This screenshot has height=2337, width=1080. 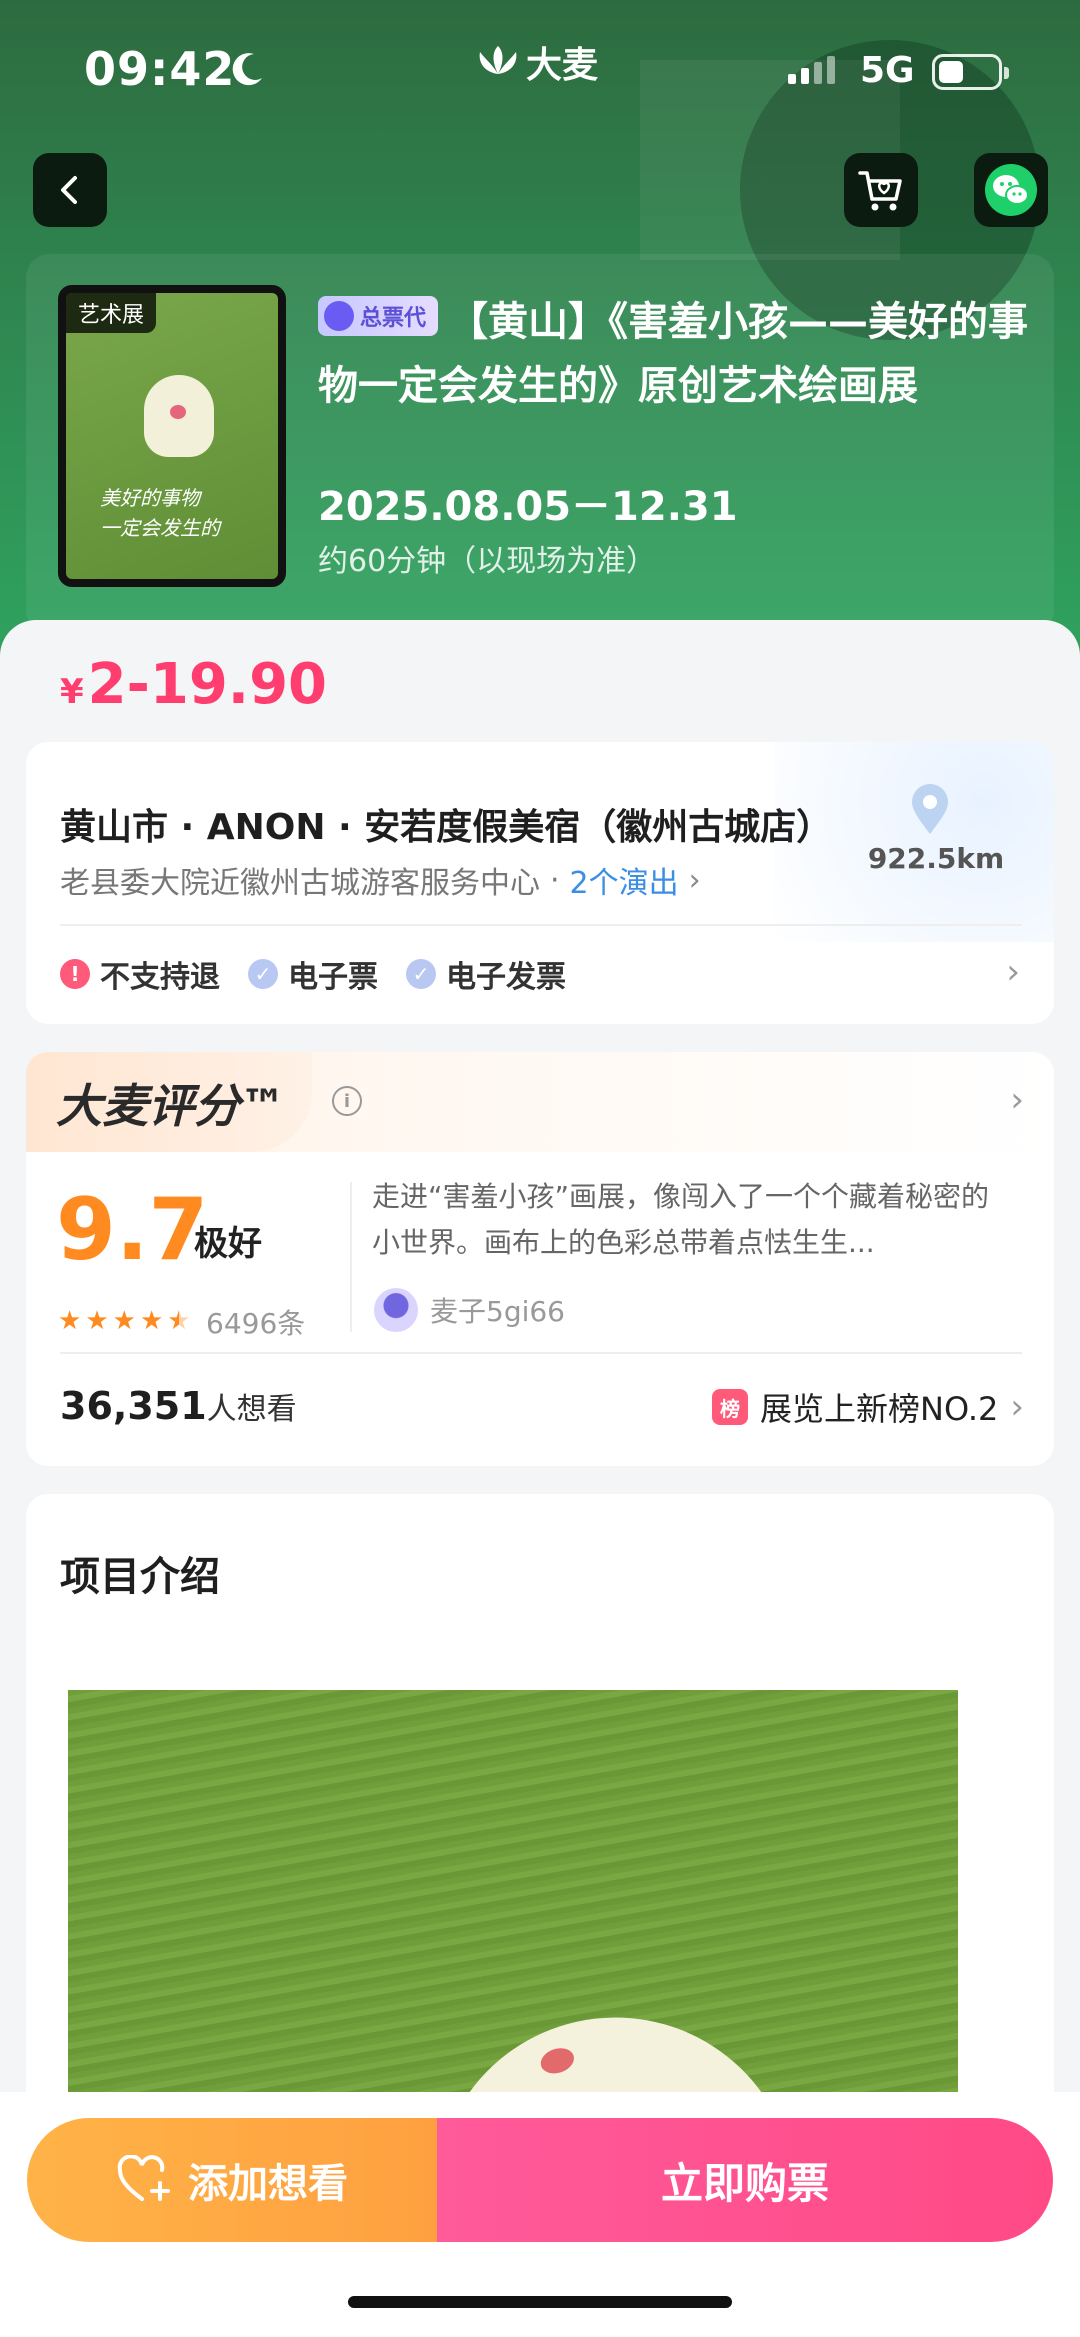 I want to click on star-rating: ★ ★ ★ ★ ★, so click(x=124, y=1321).